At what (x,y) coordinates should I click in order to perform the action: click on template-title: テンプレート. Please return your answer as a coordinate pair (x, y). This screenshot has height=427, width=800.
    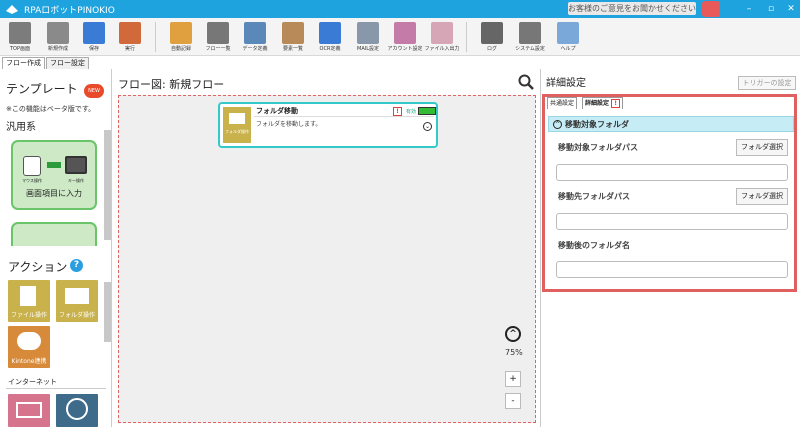
    Looking at the image, I should click on (42, 89).